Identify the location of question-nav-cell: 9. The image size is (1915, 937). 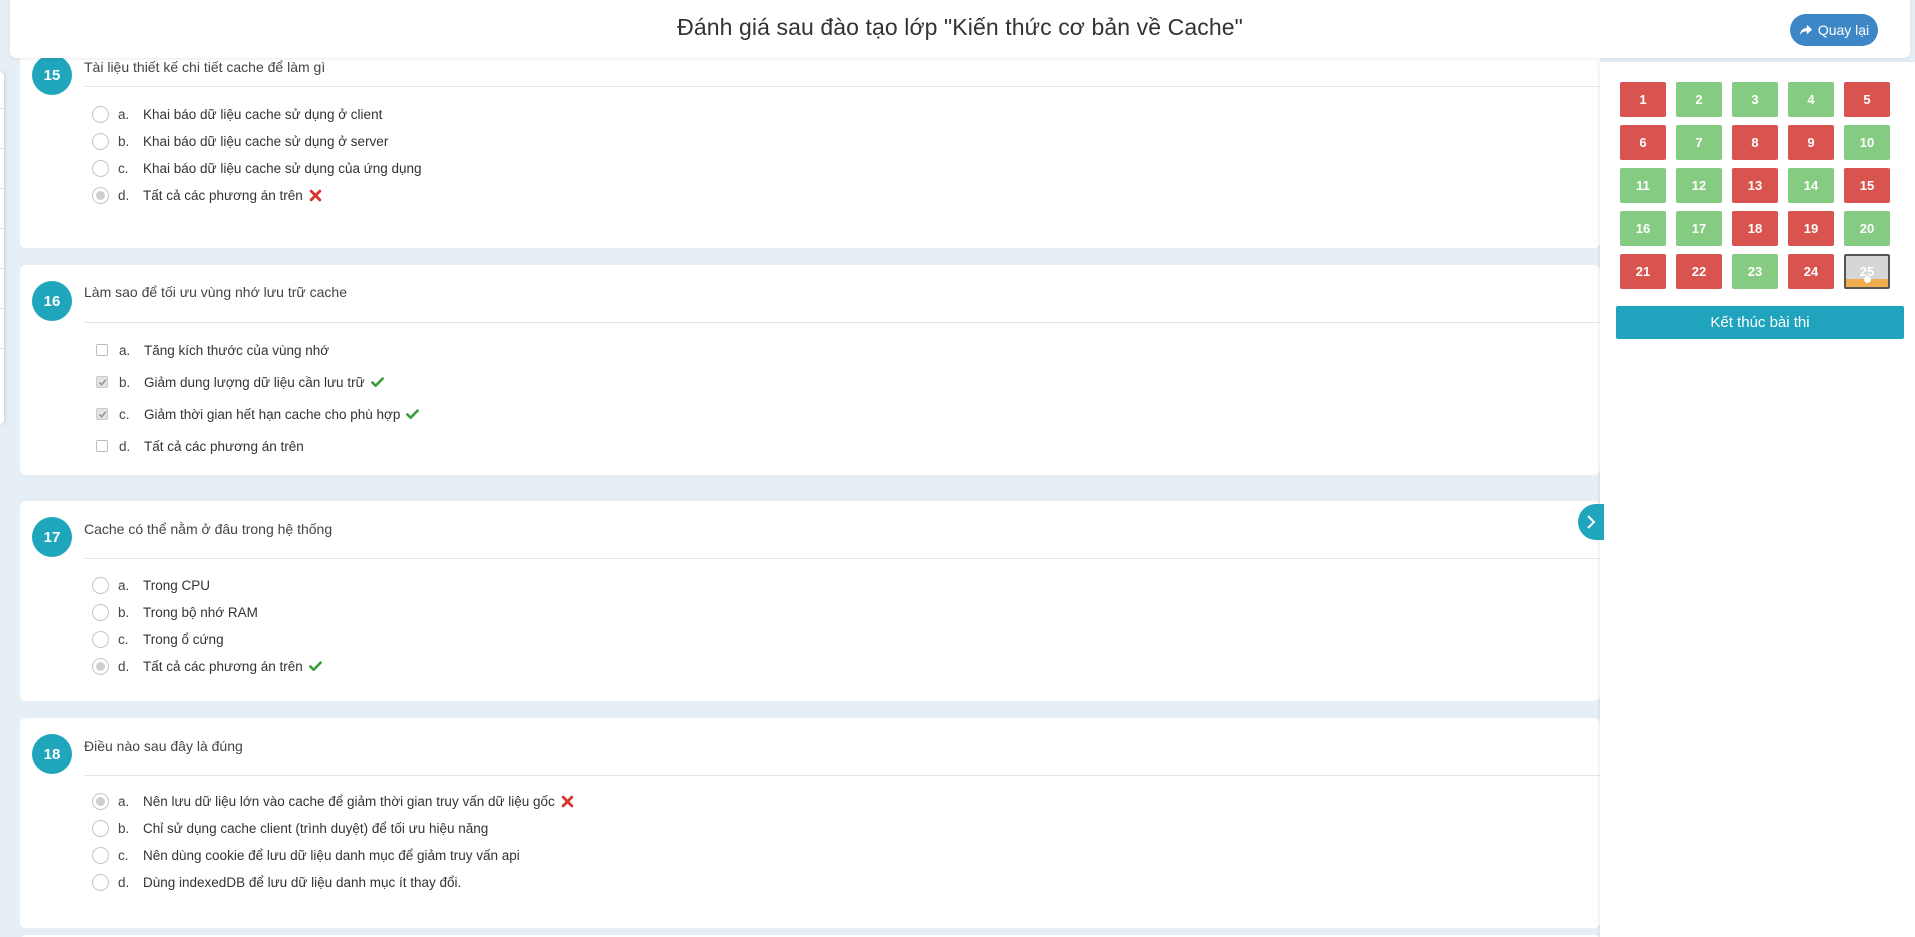
(1811, 142).